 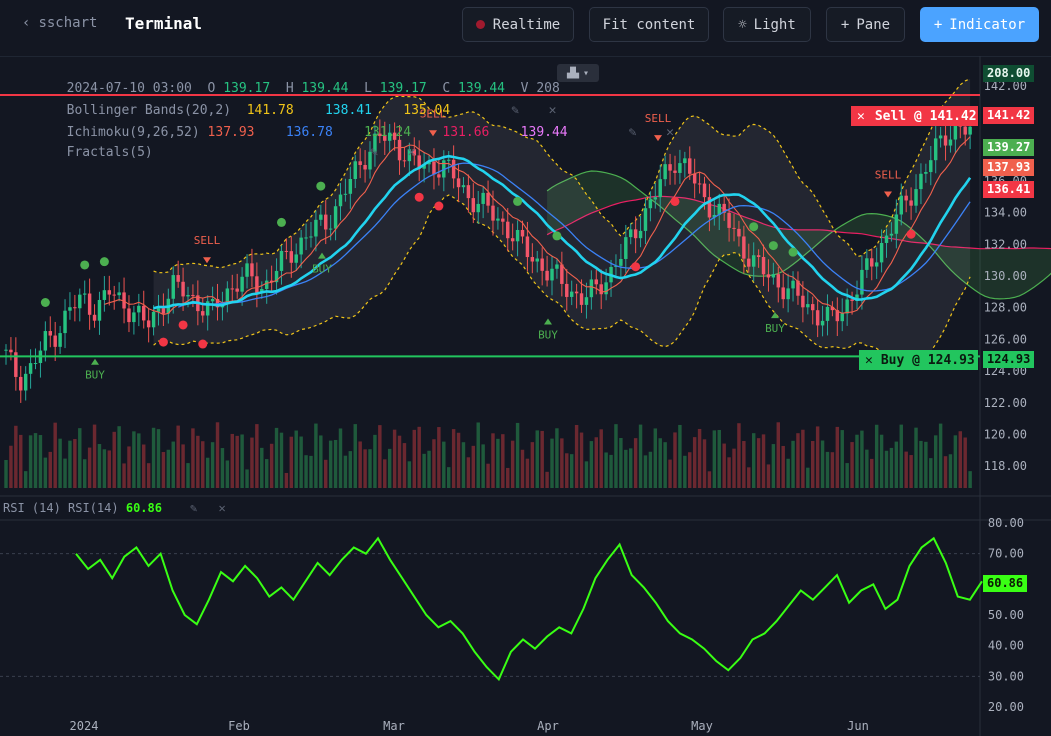 I want to click on price-tick-label: 134.00, so click(x=1005, y=213).